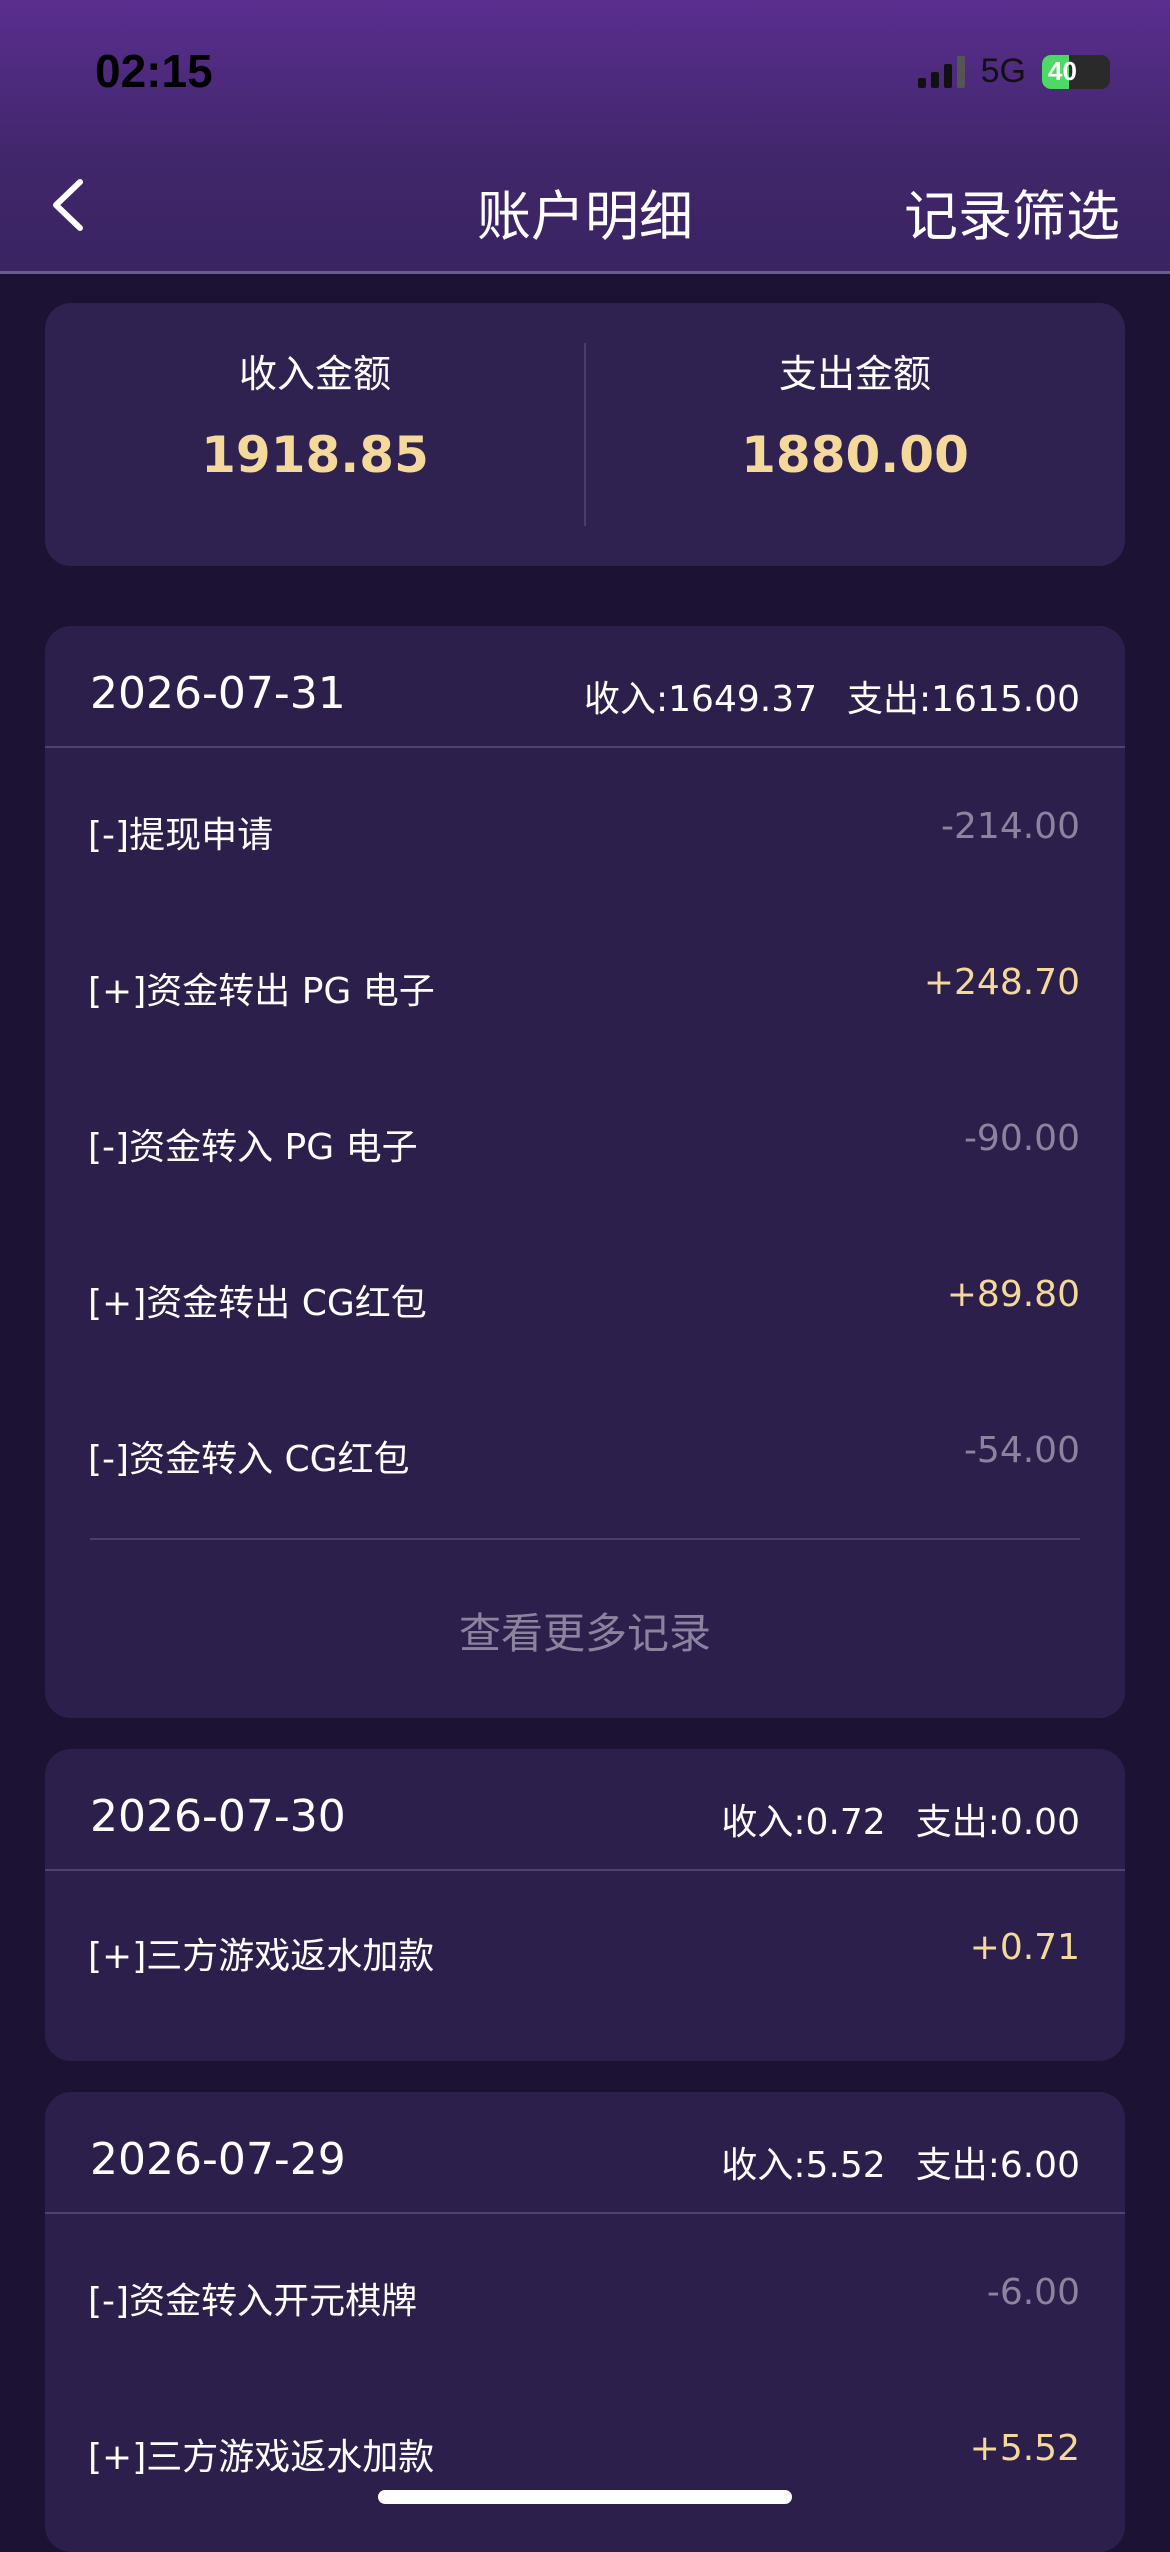 The image size is (1170, 2552). What do you see at coordinates (585, 982) in the screenshot?
I see `transaction-row: [+]资金转出 PG 电子 +248.70` at bounding box center [585, 982].